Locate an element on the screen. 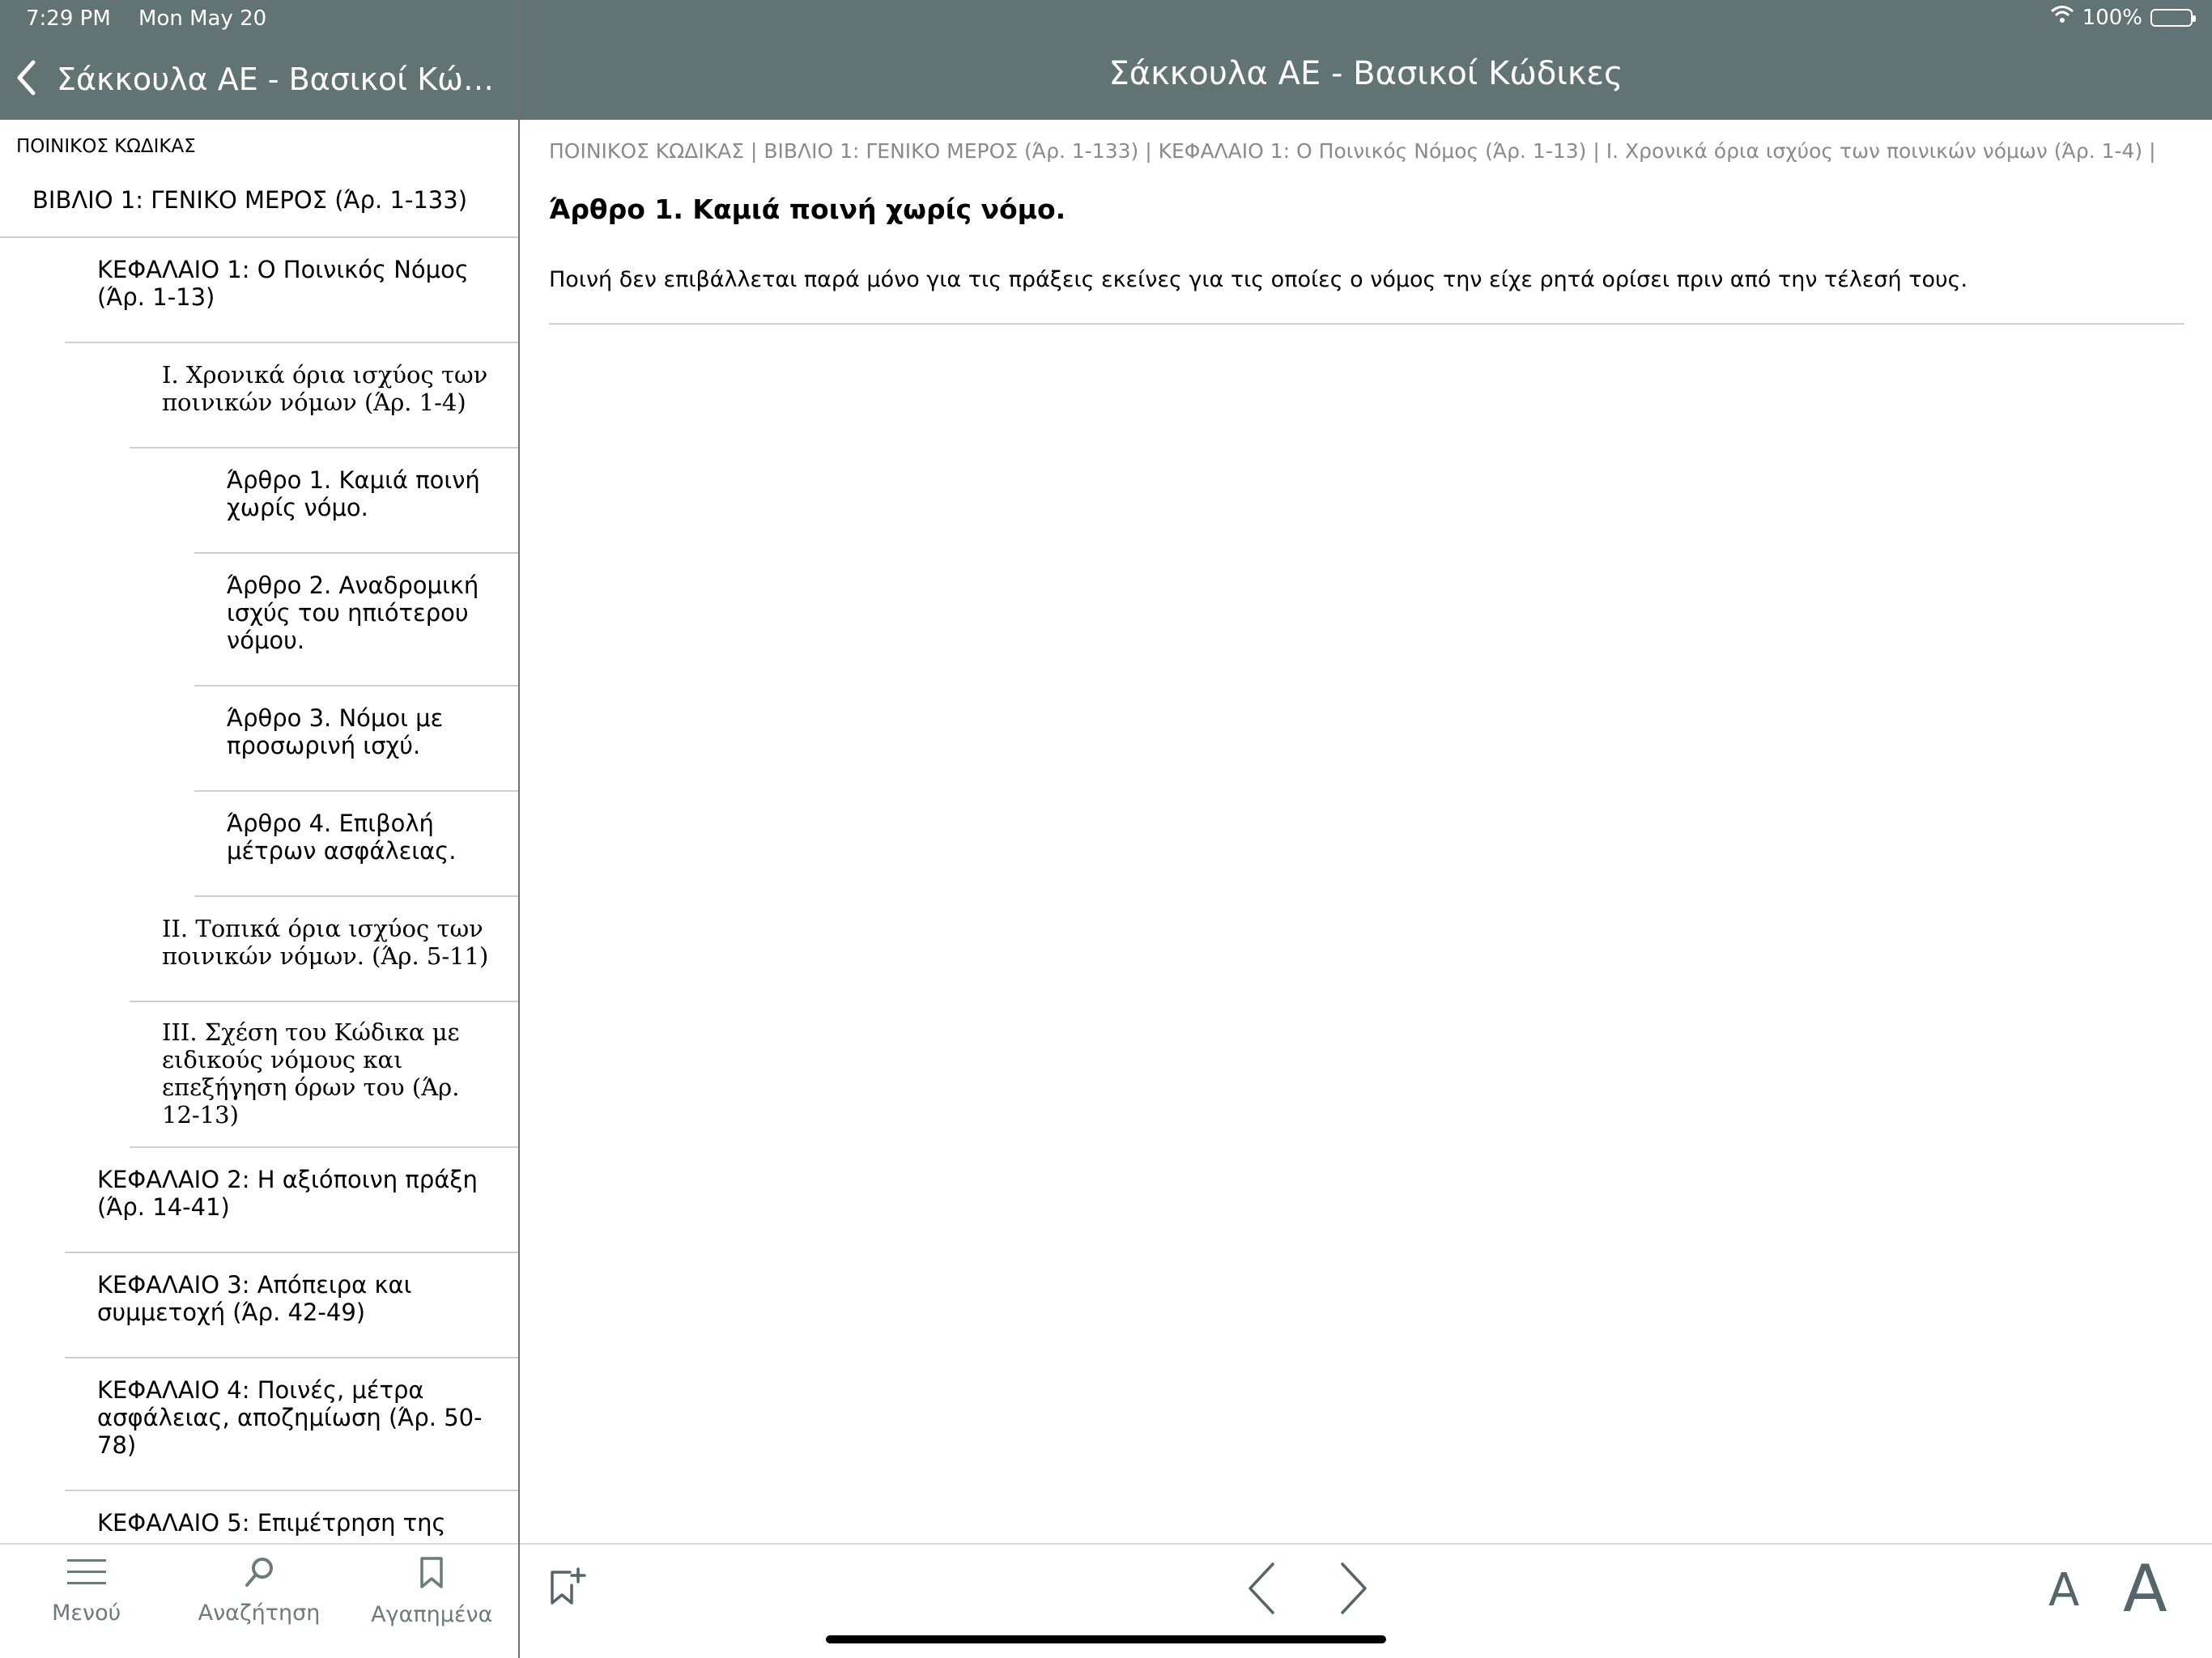 The image size is (2212, 1658). toc-item-chapter-5: ΚΕΦΑΛΑΙΟ 5: Επιμέτρηση της is located at coordinates (291, 1517).